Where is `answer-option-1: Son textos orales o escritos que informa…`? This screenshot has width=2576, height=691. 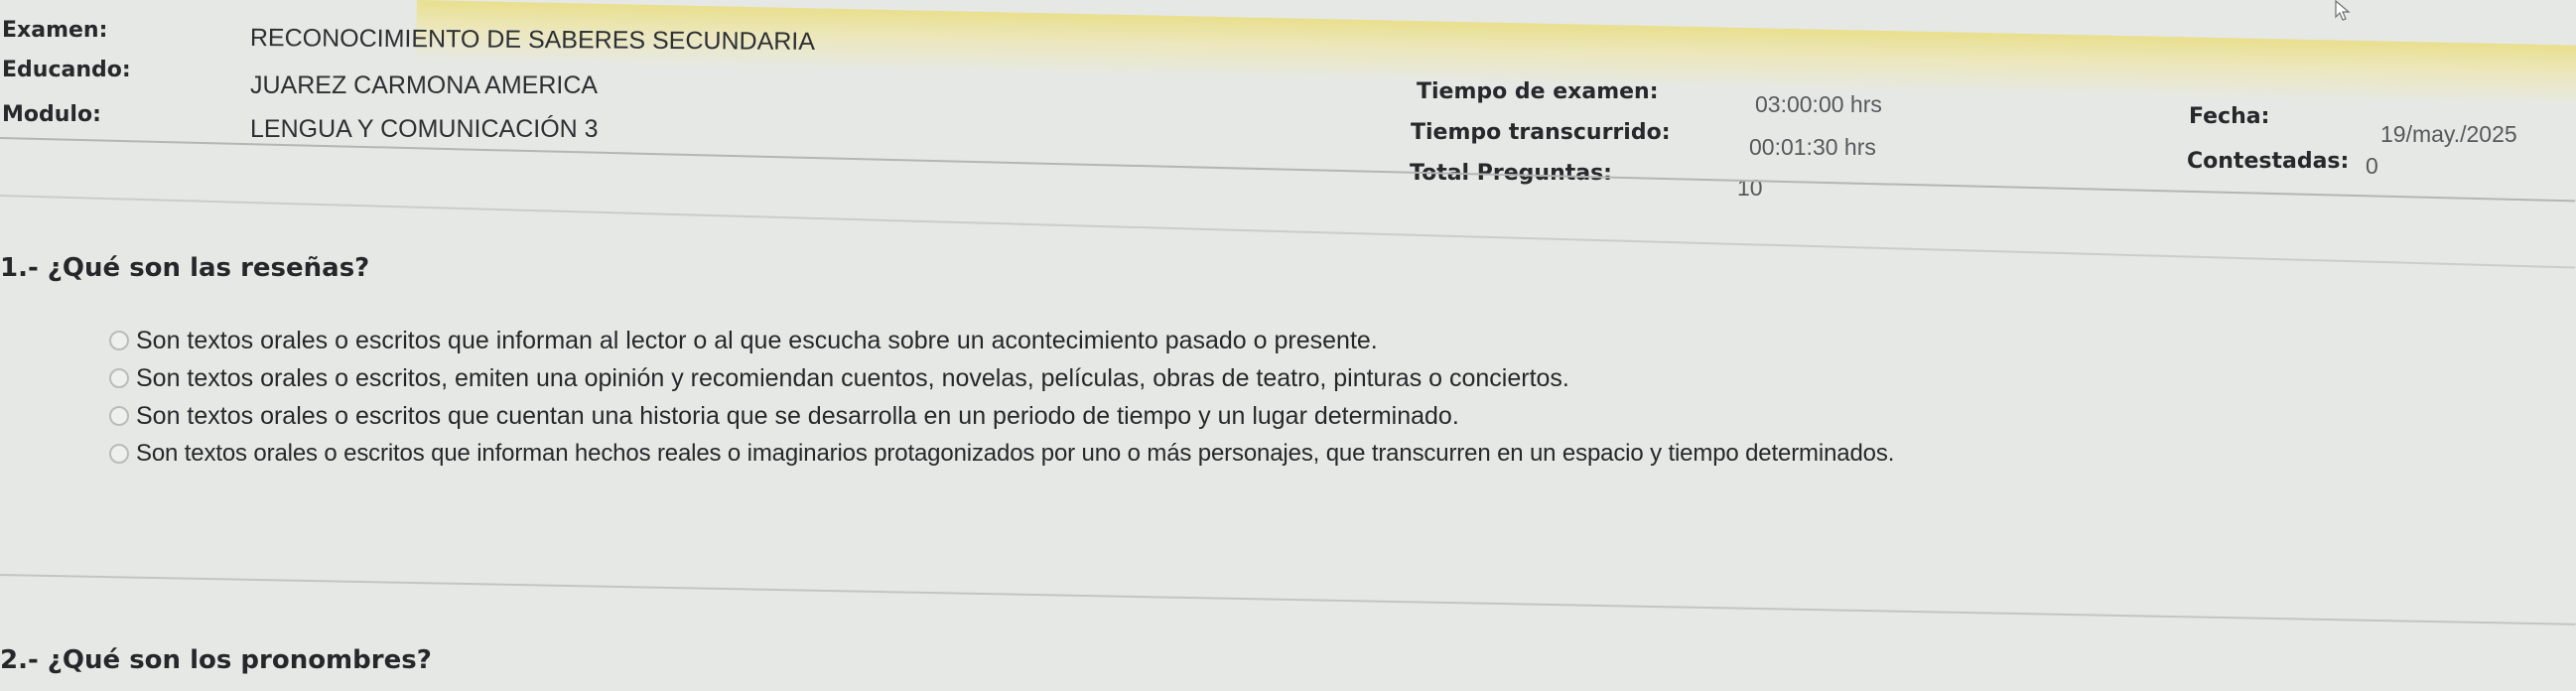
answer-option-1: Son textos orales o escritos que informa… is located at coordinates (1340, 340).